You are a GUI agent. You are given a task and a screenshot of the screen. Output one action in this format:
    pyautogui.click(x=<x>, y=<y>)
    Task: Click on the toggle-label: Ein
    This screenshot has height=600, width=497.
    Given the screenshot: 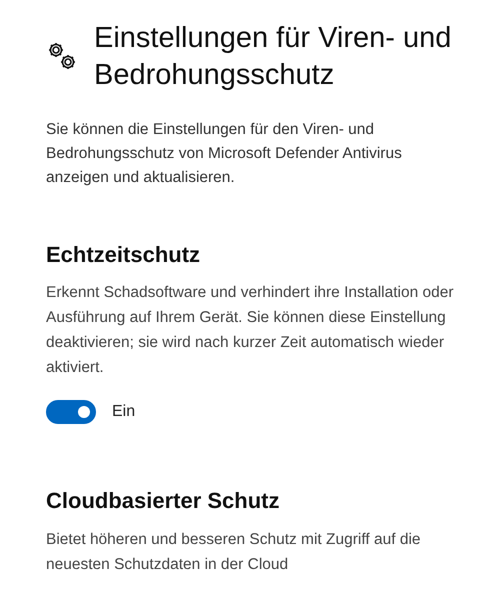 What is the action you would take?
    pyautogui.click(x=124, y=412)
    